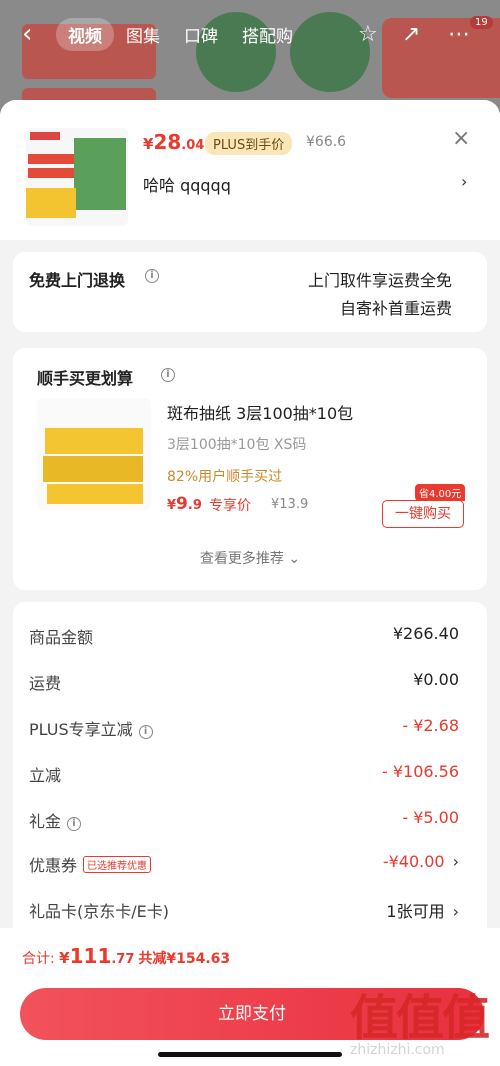 This screenshot has width=500, height=1066. What do you see at coordinates (225, 477) in the screenshot?
I see `recommend-product-stat: 82%用户顺手买过` at bounding box center [225, 477].